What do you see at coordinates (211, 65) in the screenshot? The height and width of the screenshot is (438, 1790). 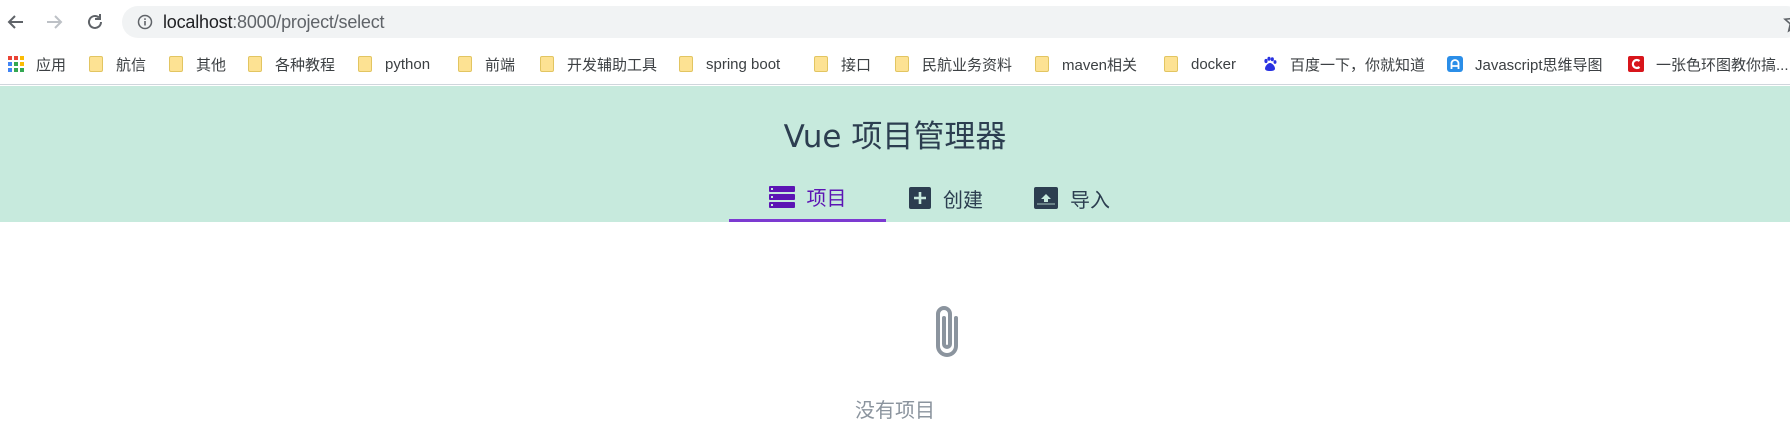 I see `bookmark-label: 其他` at bounding box center [211, 65].